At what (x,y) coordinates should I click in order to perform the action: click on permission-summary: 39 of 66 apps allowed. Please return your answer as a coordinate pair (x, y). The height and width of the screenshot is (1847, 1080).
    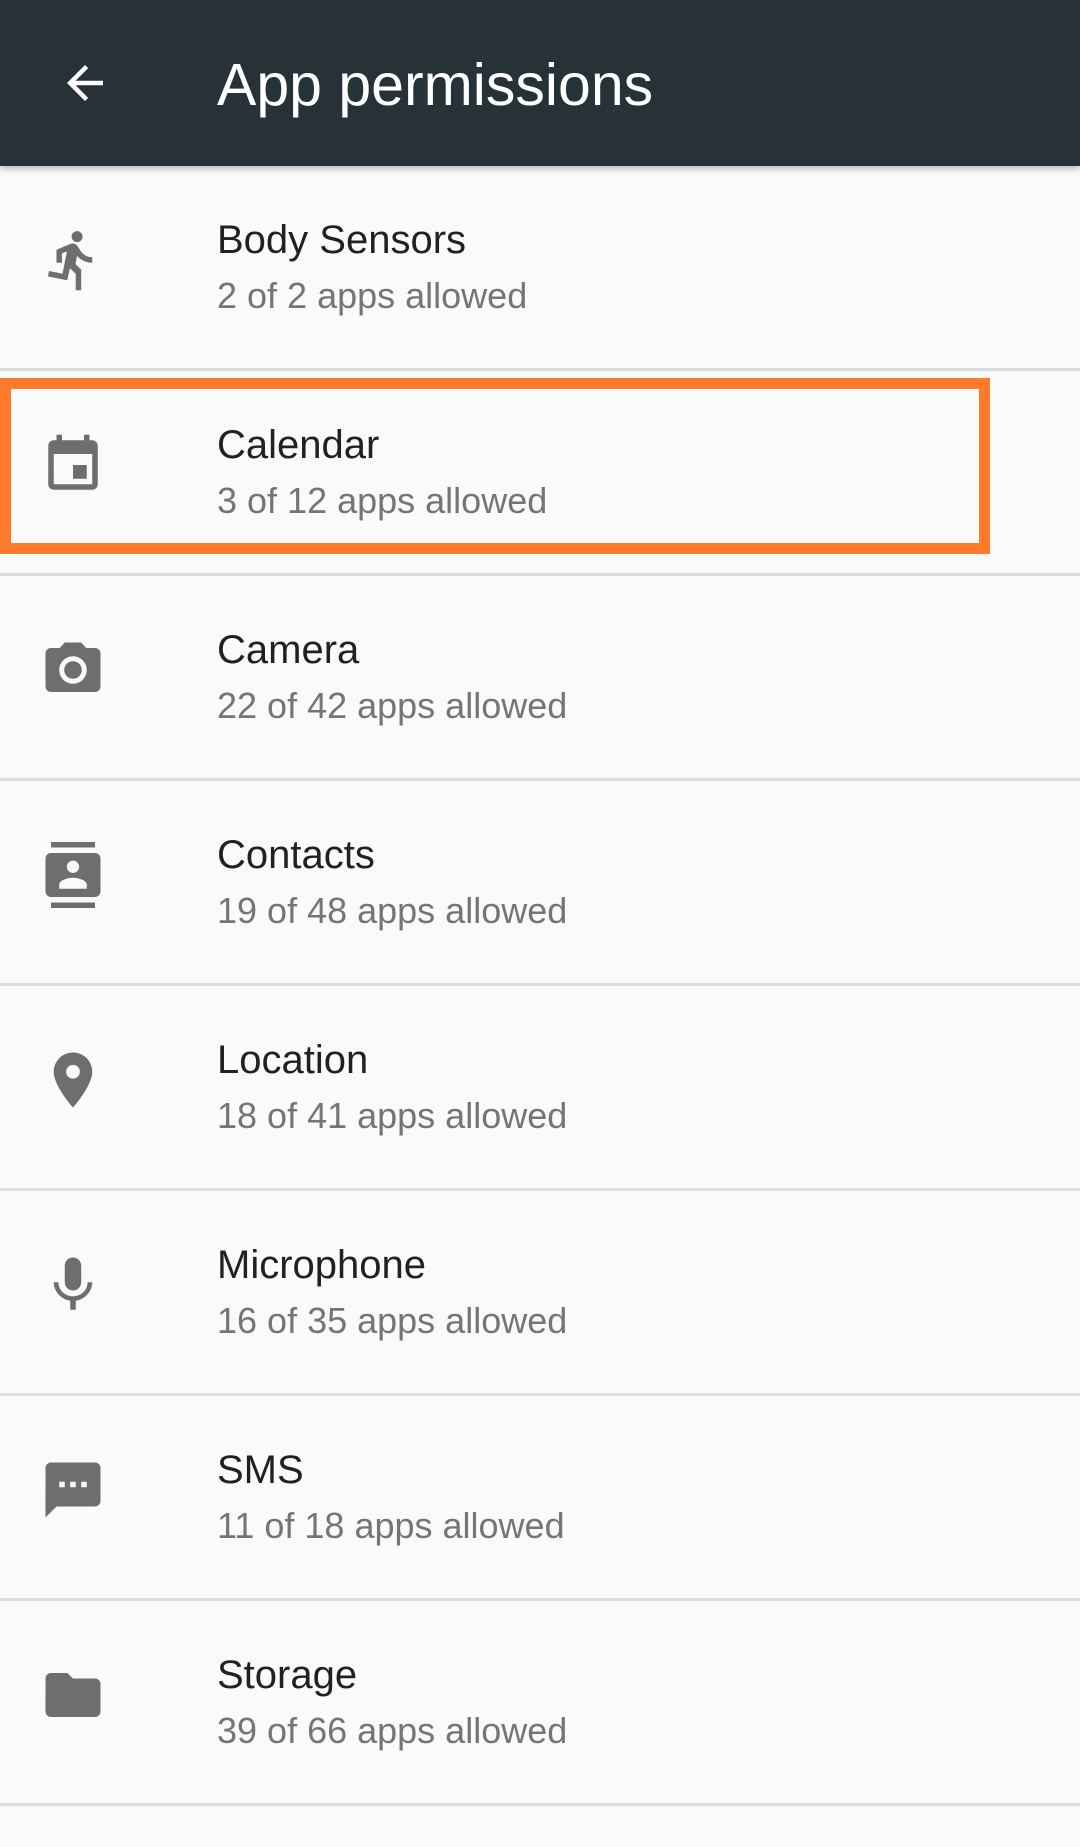
    Looking at the image, I should click on (392, 1730).